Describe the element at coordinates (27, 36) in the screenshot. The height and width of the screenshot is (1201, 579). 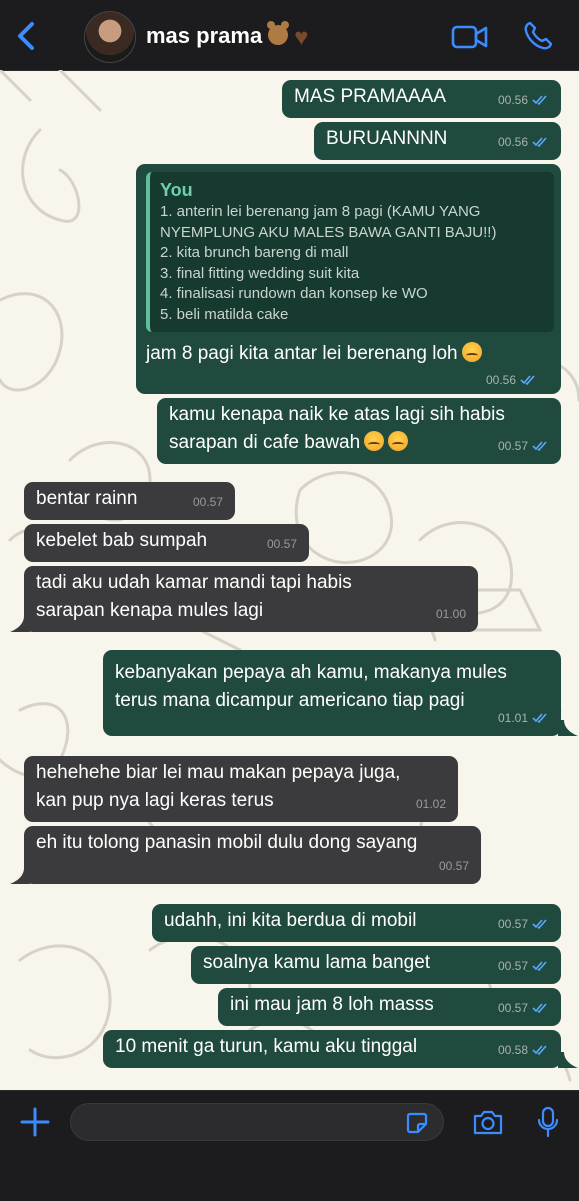
I see `back-chevron-icon` at that location.